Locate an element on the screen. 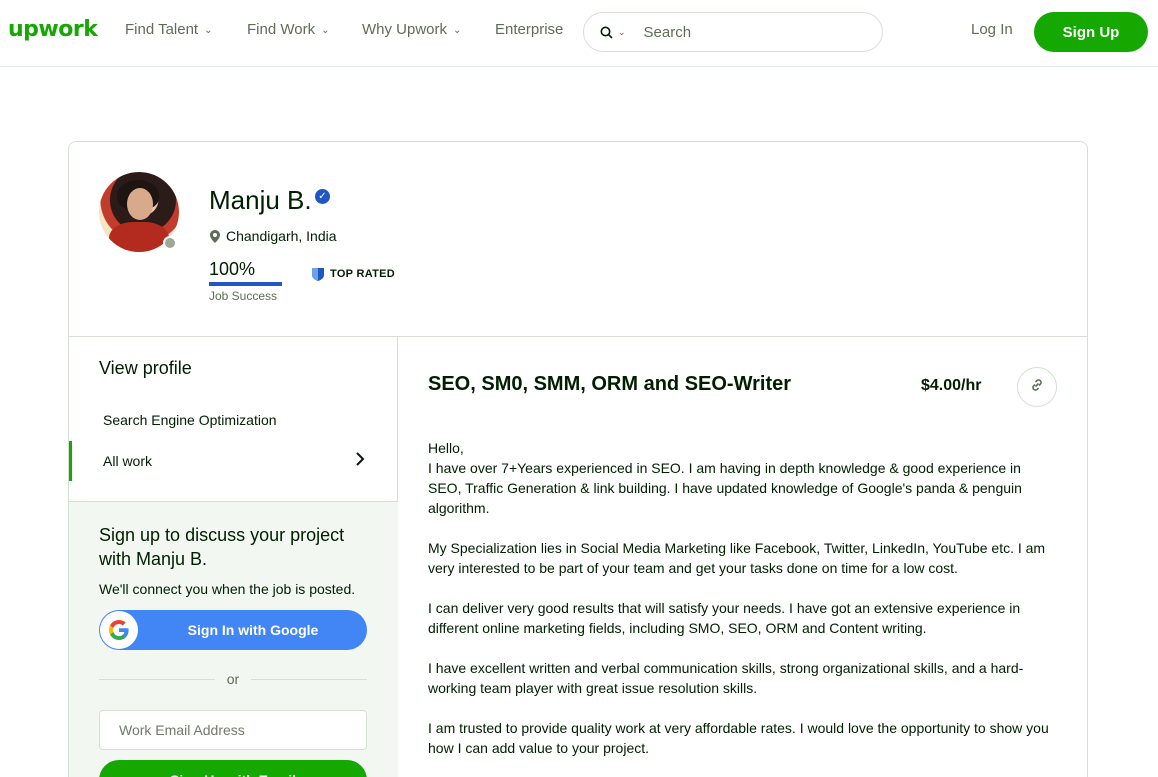 This screenshot has height=777, width=1158. or-text: or is located at coordinates (233, 679).